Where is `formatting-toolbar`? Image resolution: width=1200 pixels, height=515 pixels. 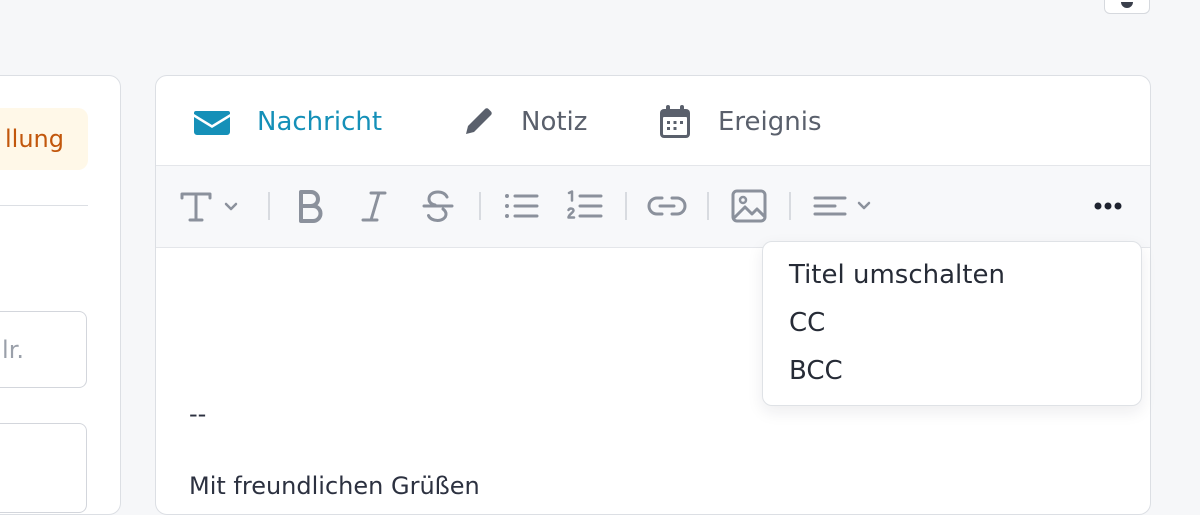 formatting-toolbar is located at coordinates (653, 207).